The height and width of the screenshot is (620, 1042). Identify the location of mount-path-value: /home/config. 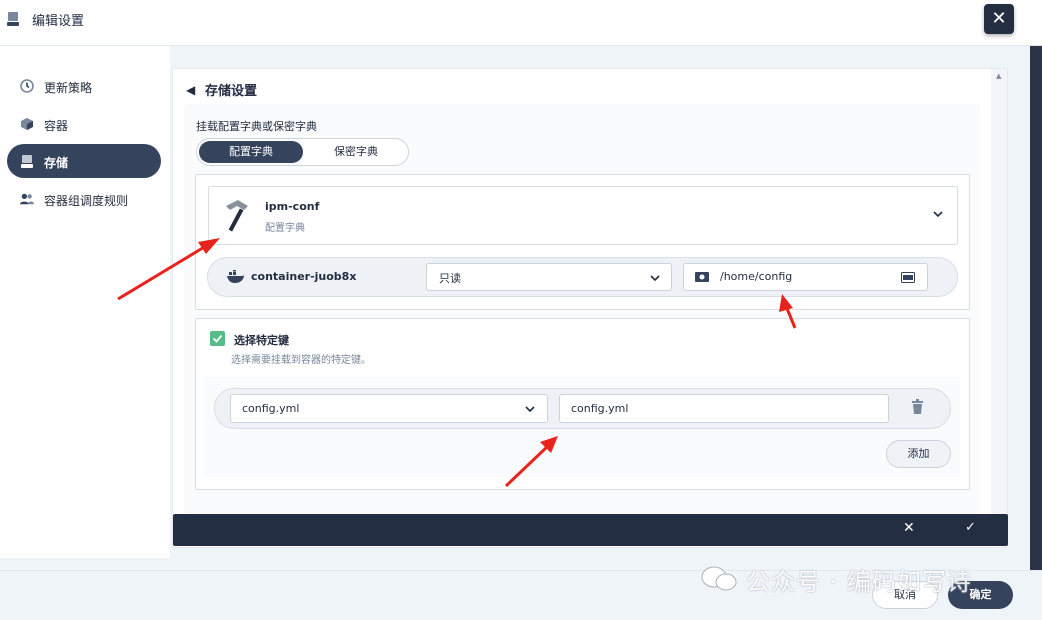
(756, 276).